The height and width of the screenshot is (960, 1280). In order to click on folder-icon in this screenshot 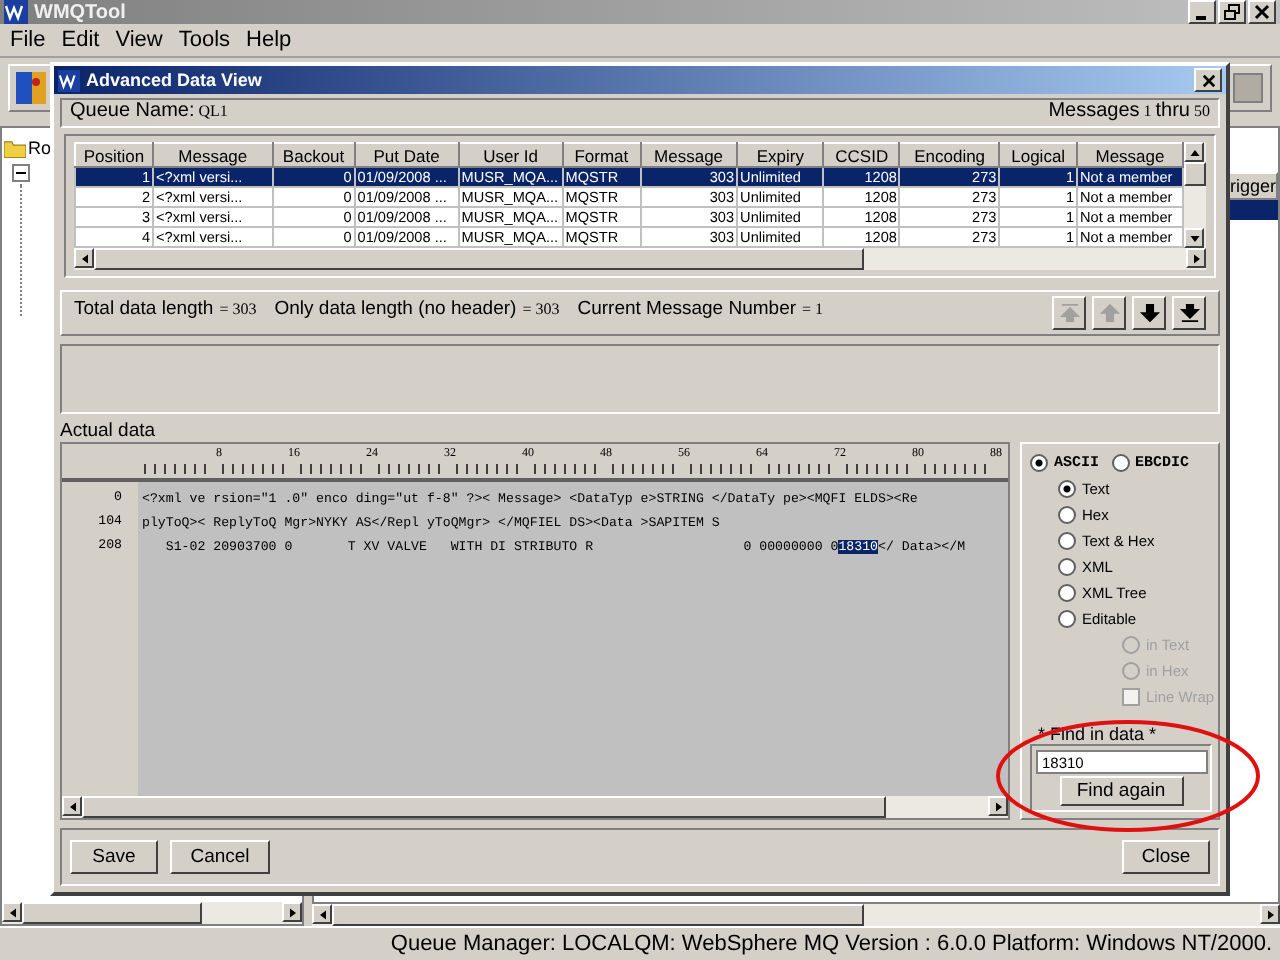, I will do `click(15, 148)`.